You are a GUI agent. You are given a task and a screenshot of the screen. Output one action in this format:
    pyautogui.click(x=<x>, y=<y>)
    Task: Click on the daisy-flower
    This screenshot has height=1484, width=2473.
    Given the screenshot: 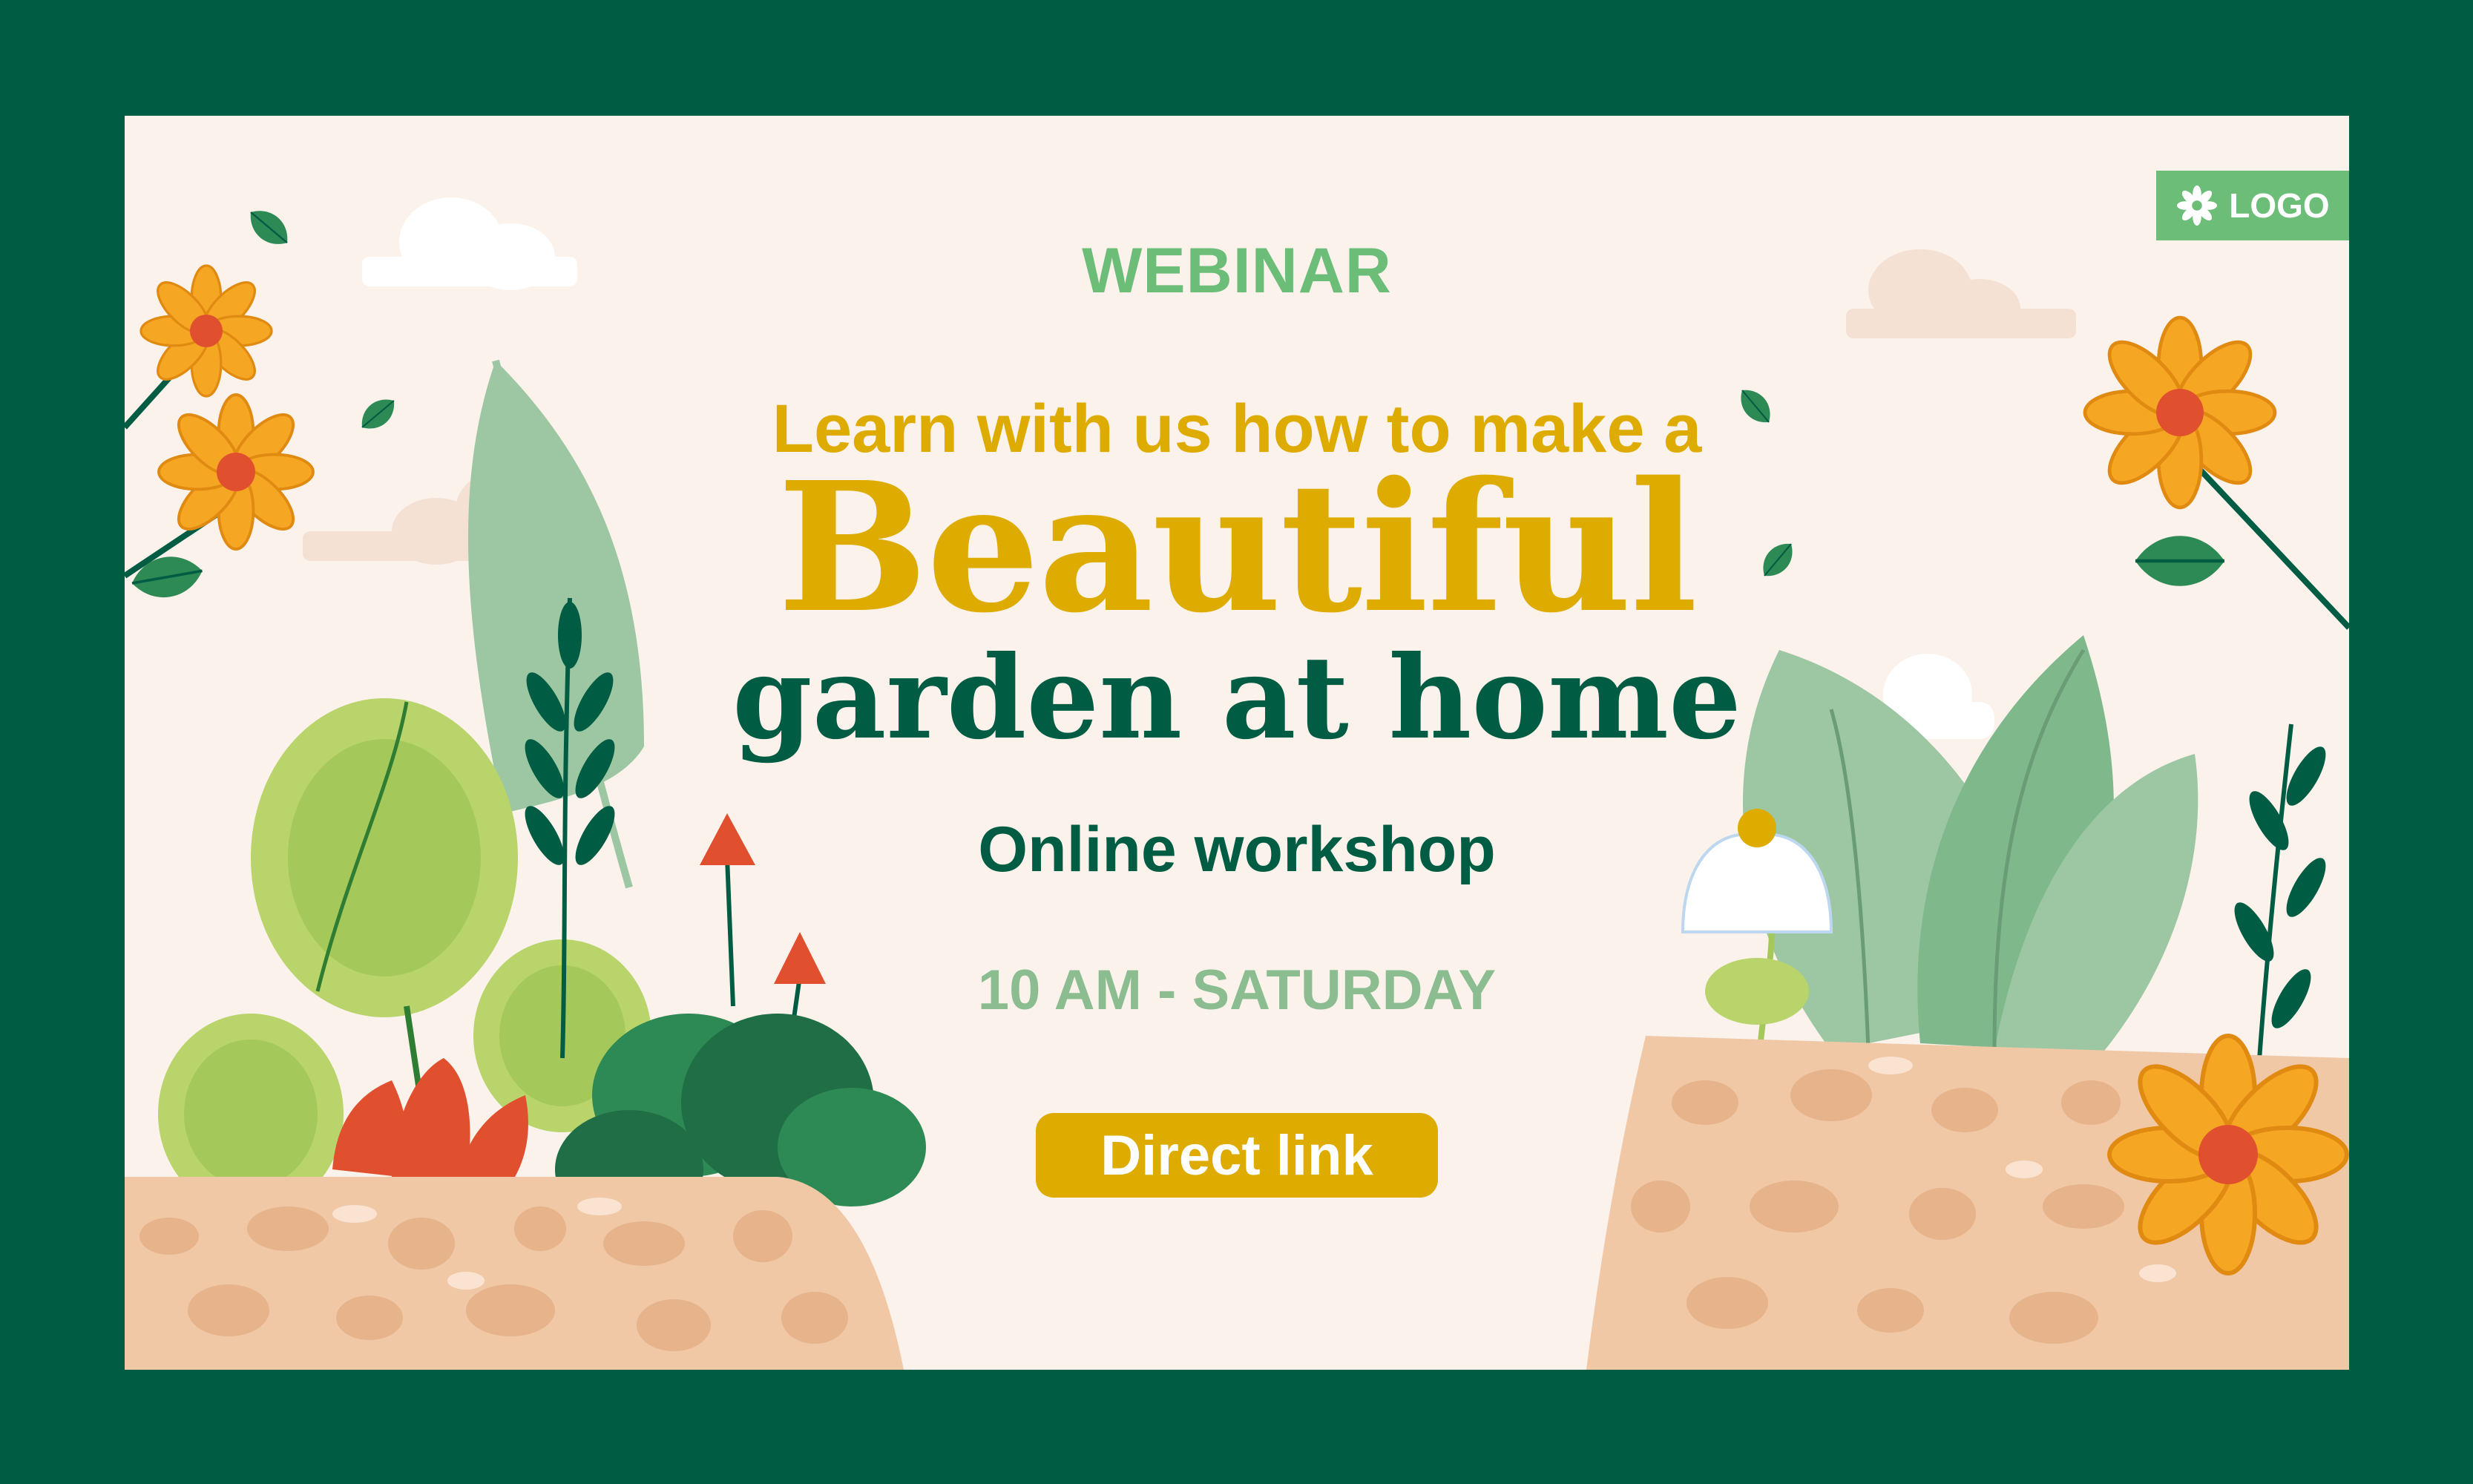 What is the action you would take?
    pyautogui.click(x=2228, y=1154)
    